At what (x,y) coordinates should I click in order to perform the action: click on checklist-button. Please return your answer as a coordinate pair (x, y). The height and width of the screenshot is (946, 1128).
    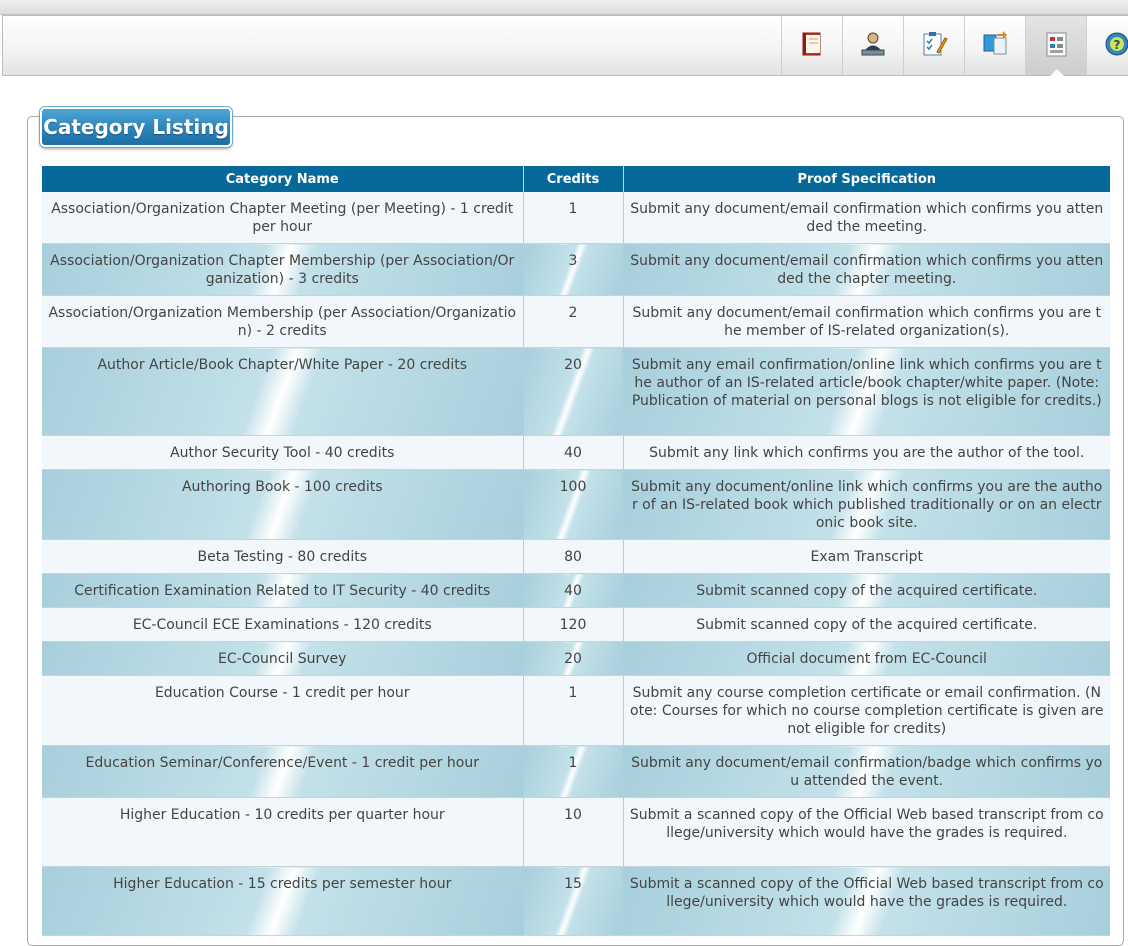
    Looking at the image, I should click on (933, 45).